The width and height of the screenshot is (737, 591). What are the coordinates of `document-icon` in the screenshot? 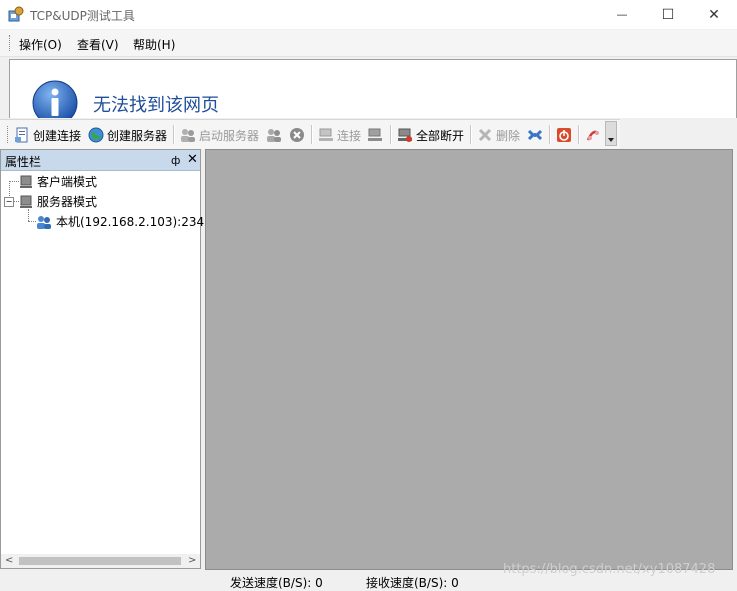 It's located at (21, 135).